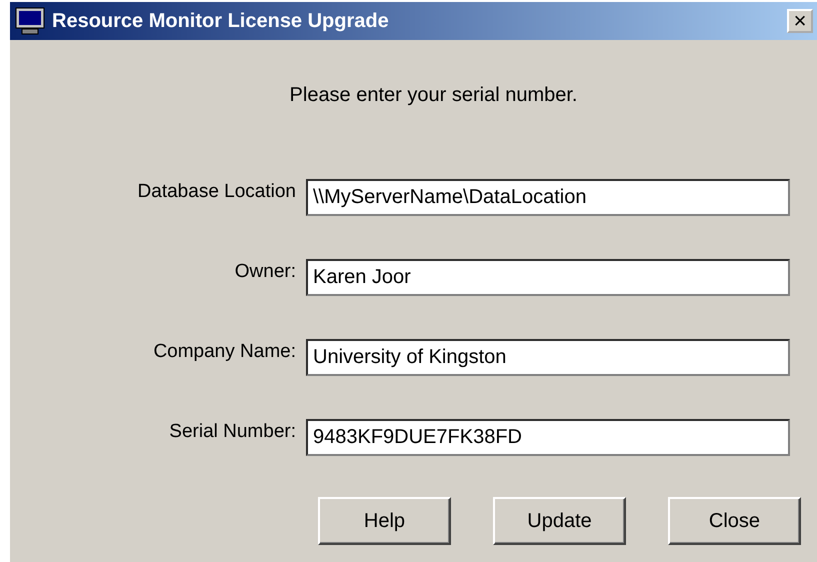  What do you see at coordinates (221, 21) in the screenshot?
I see `window-title: Resource Monitor License Upgrade` at bounding box center [221, 21].